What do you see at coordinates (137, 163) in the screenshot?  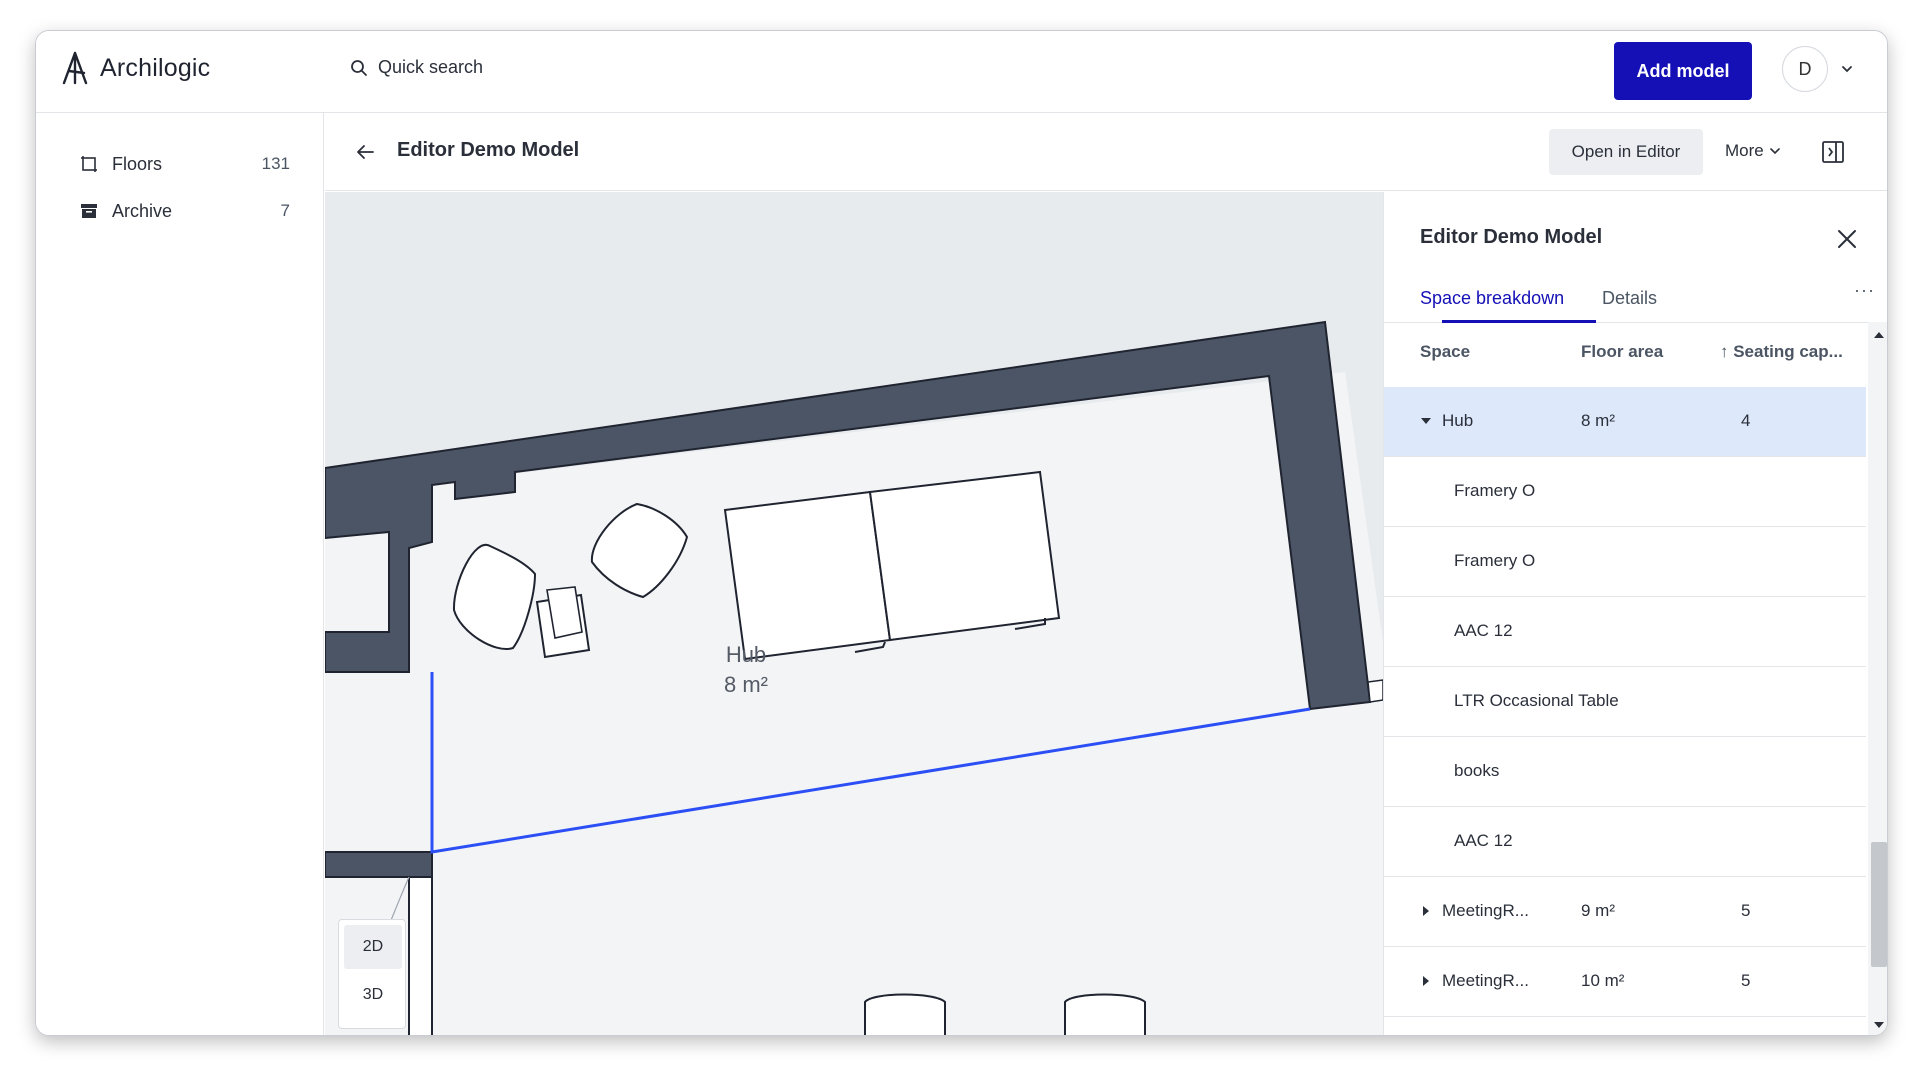 I see `sidebar-item-label: Floors` at bounding box center [137, 163].